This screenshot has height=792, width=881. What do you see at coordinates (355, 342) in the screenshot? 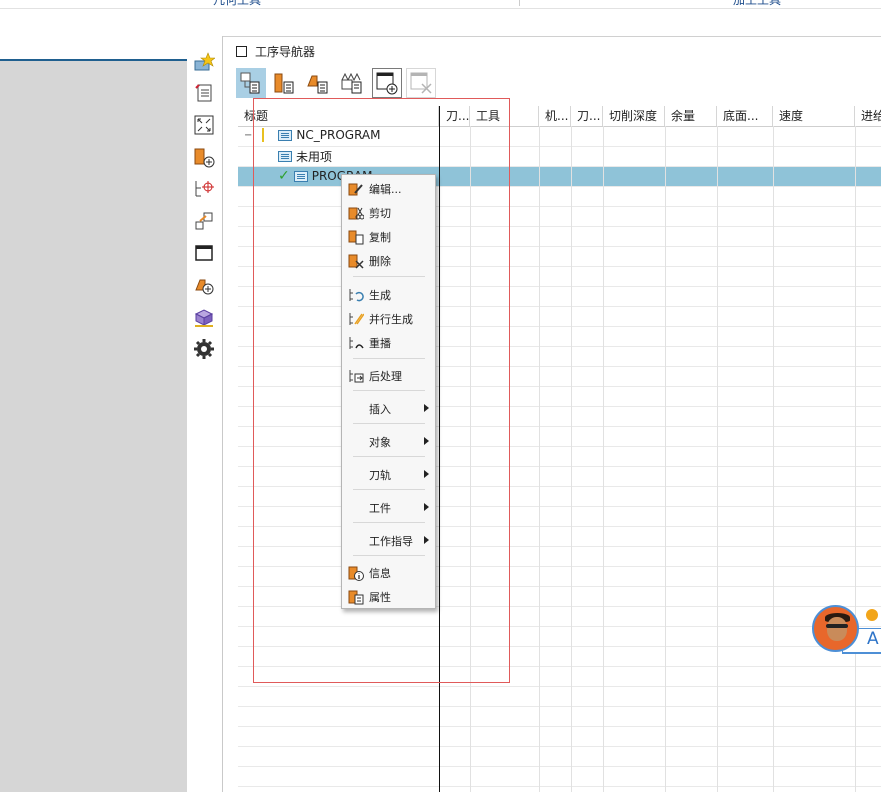
I see `replay-icon` at bounding box center [355, 342].